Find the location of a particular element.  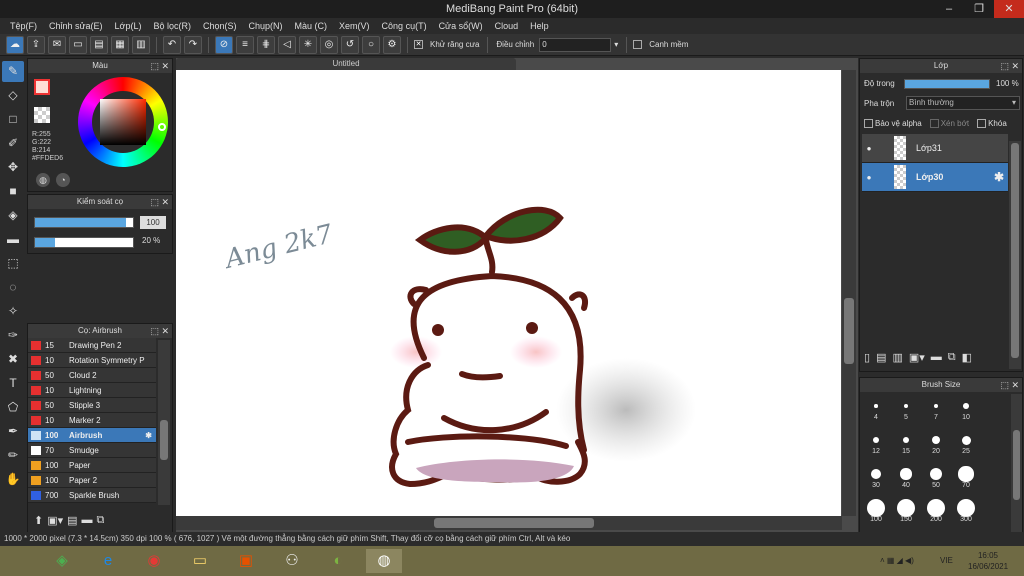

curve-snap-icon: ↺ is located at coordinates (350, 44).